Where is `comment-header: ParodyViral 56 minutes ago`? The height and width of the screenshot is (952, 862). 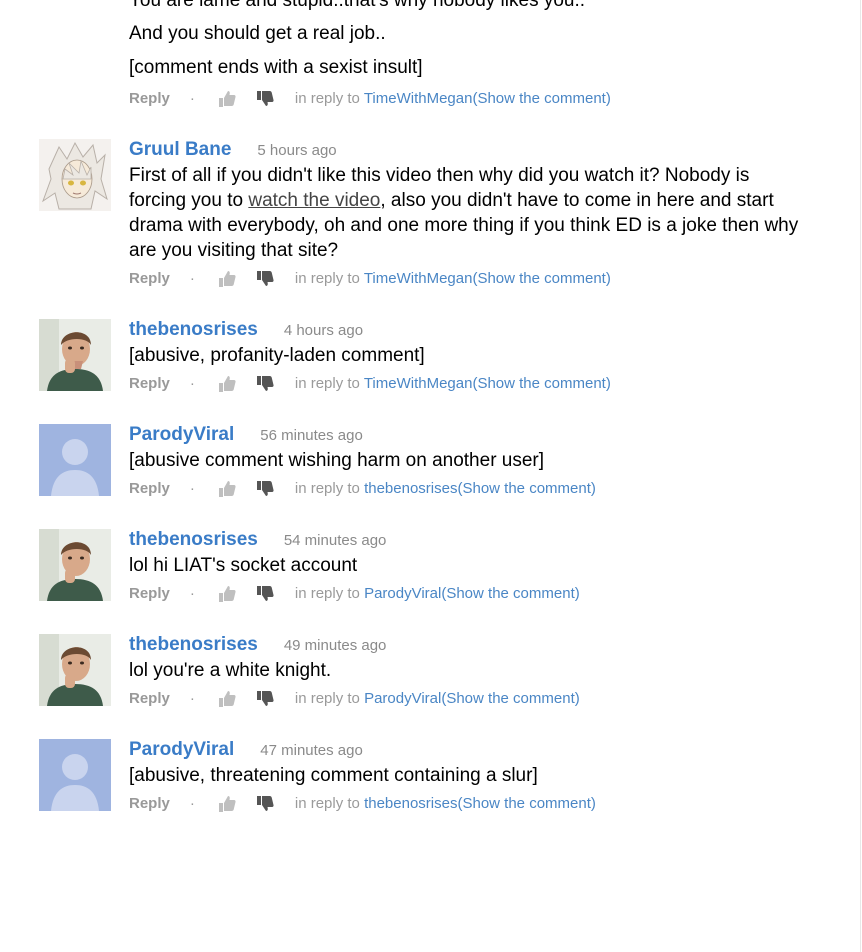
comment-header: ParodyViral 56 minutes ago is located at coordinates (494, 434).